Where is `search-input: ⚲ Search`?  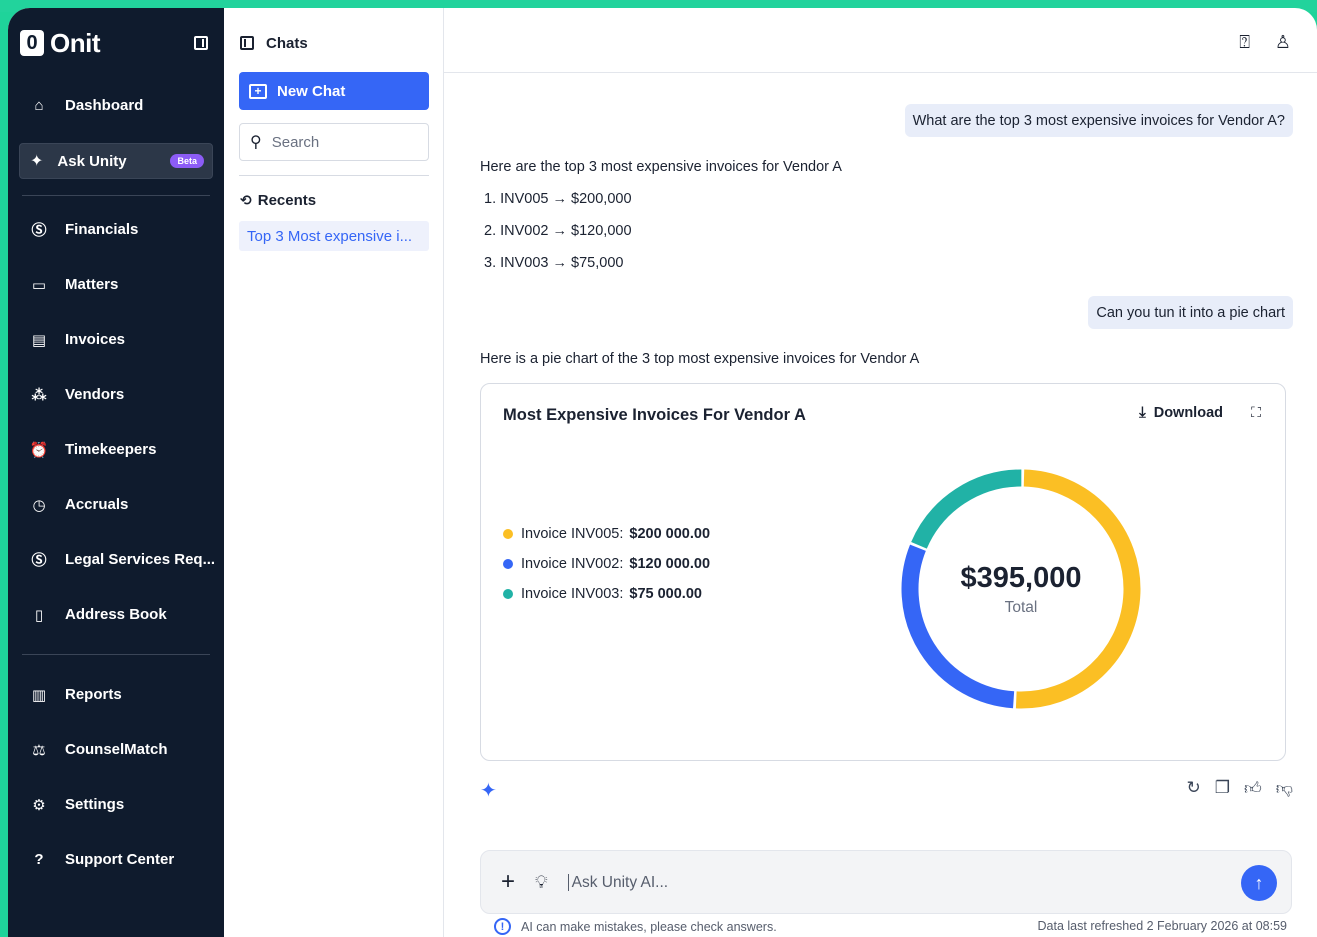 search-input: ⚲ Search is located at coordinates (334, 142).